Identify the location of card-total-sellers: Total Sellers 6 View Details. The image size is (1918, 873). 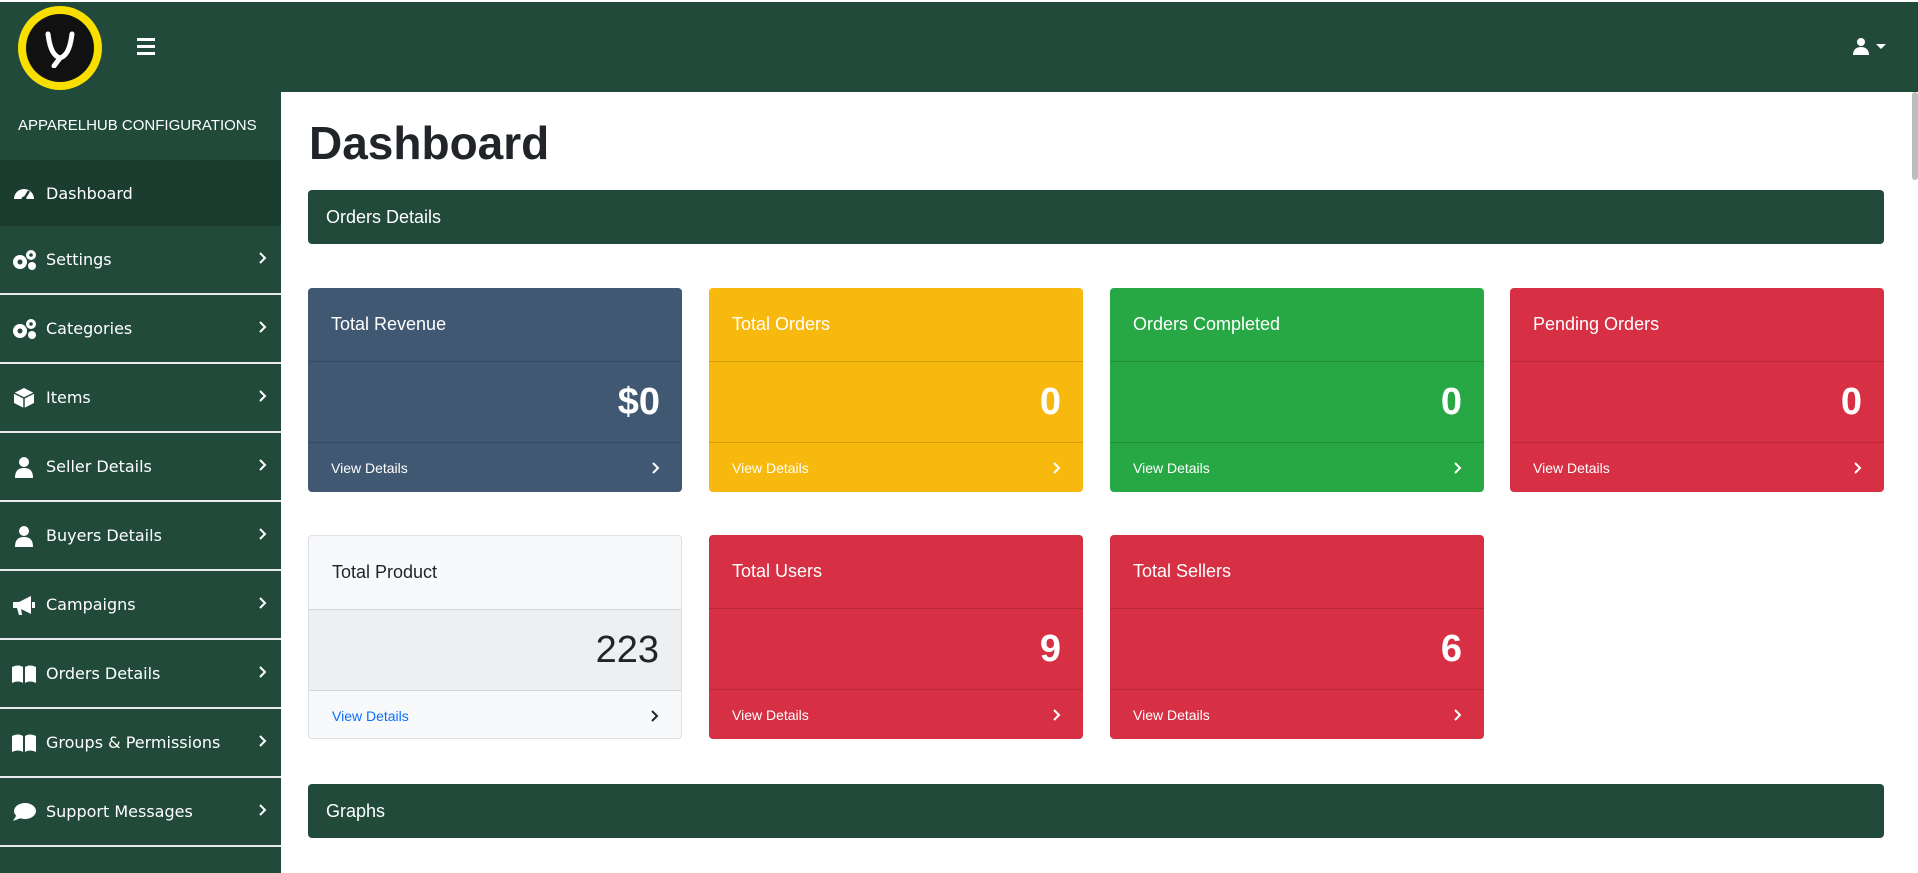
(1297, 637).